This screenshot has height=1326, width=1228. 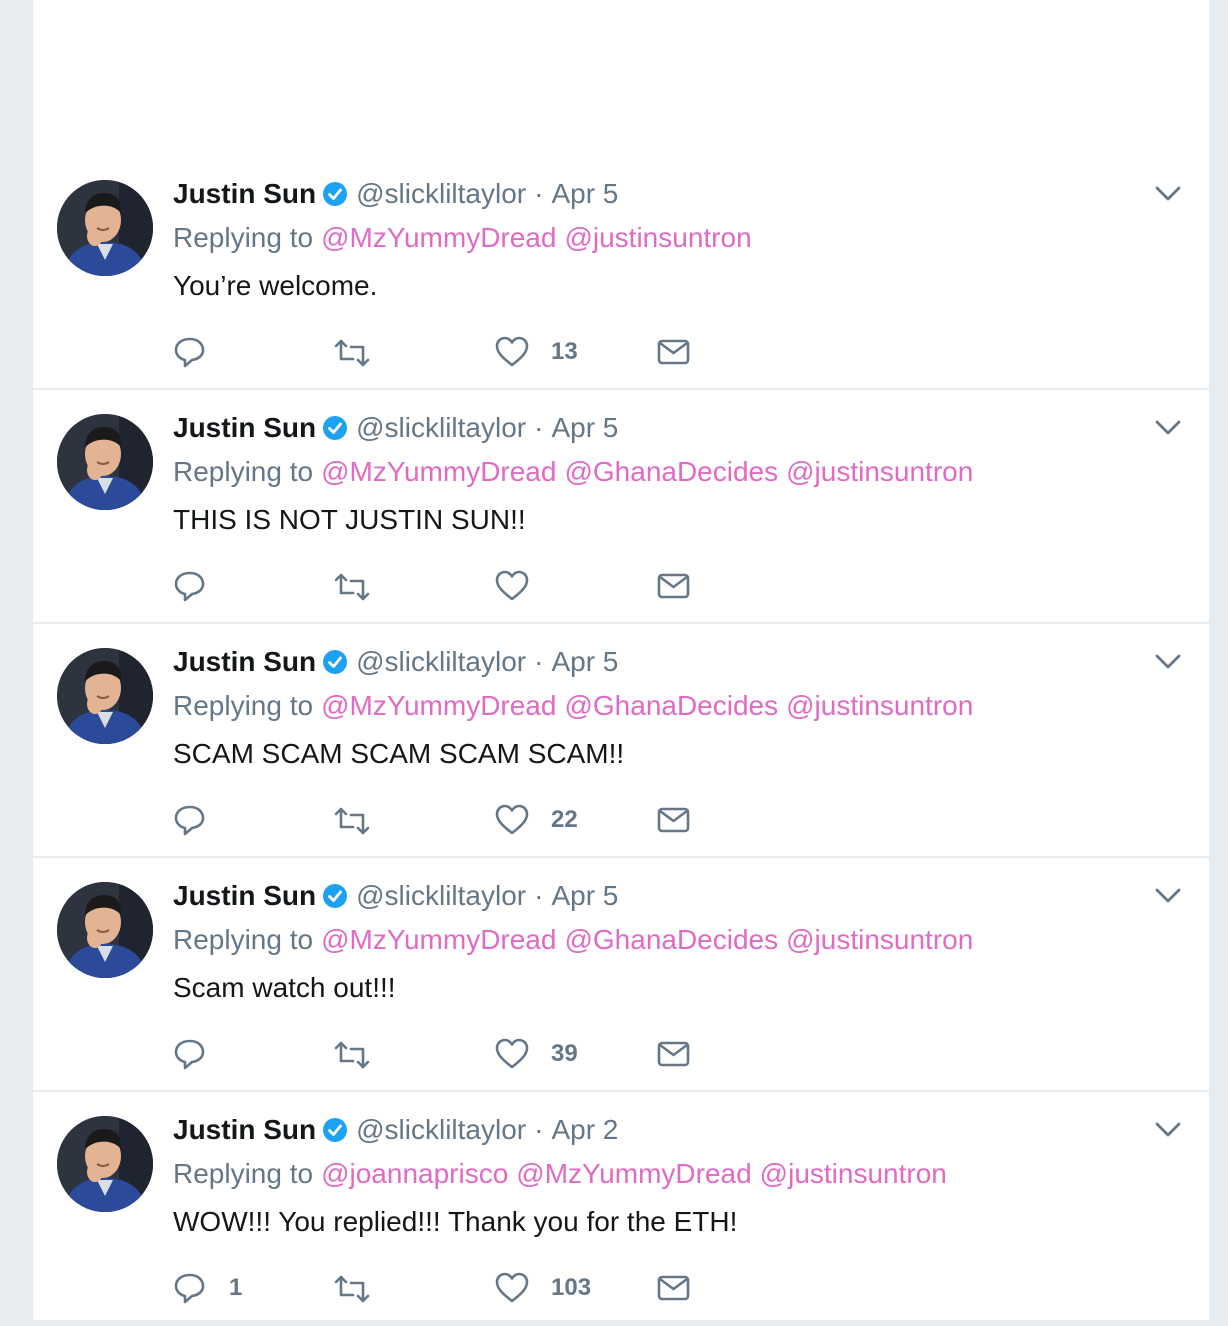 What do you see at coordinates (536, 352) in the screenshot?
I see `like-button: 13` at bounding box center [536, 352].